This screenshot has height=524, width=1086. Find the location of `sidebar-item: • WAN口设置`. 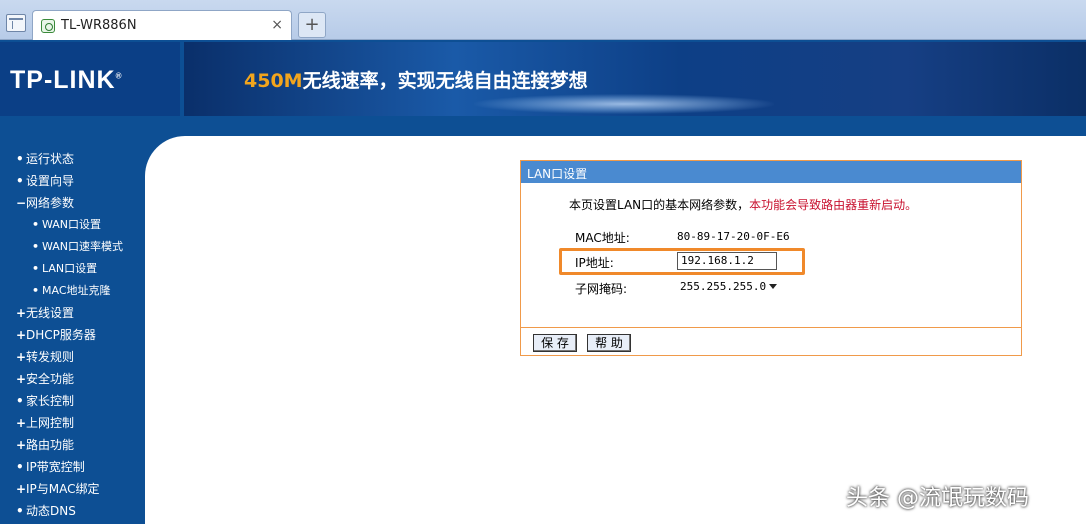

sidebar-item: • WAN口设置 is located at coordinates (66, 225).